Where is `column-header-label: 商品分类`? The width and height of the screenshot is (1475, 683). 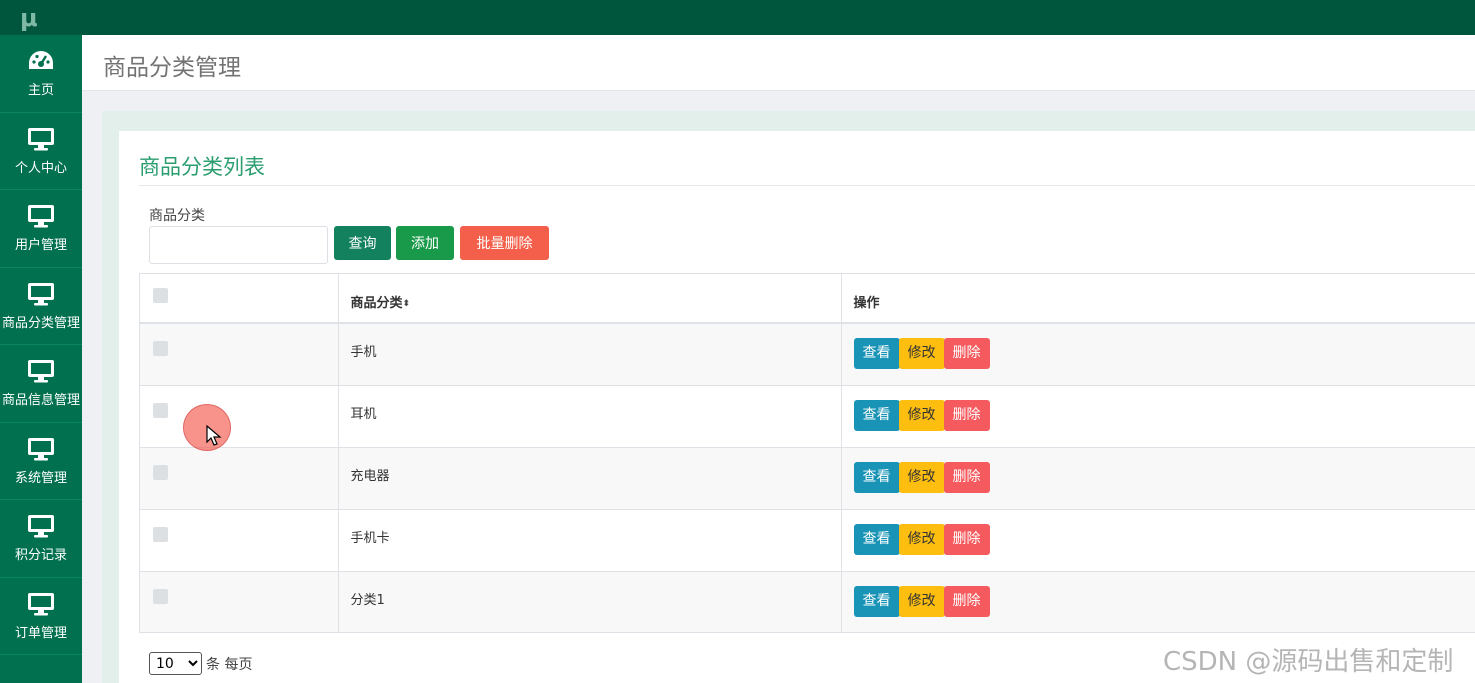 column-header-label: 商品分类 is located at coordinates (376, 303).